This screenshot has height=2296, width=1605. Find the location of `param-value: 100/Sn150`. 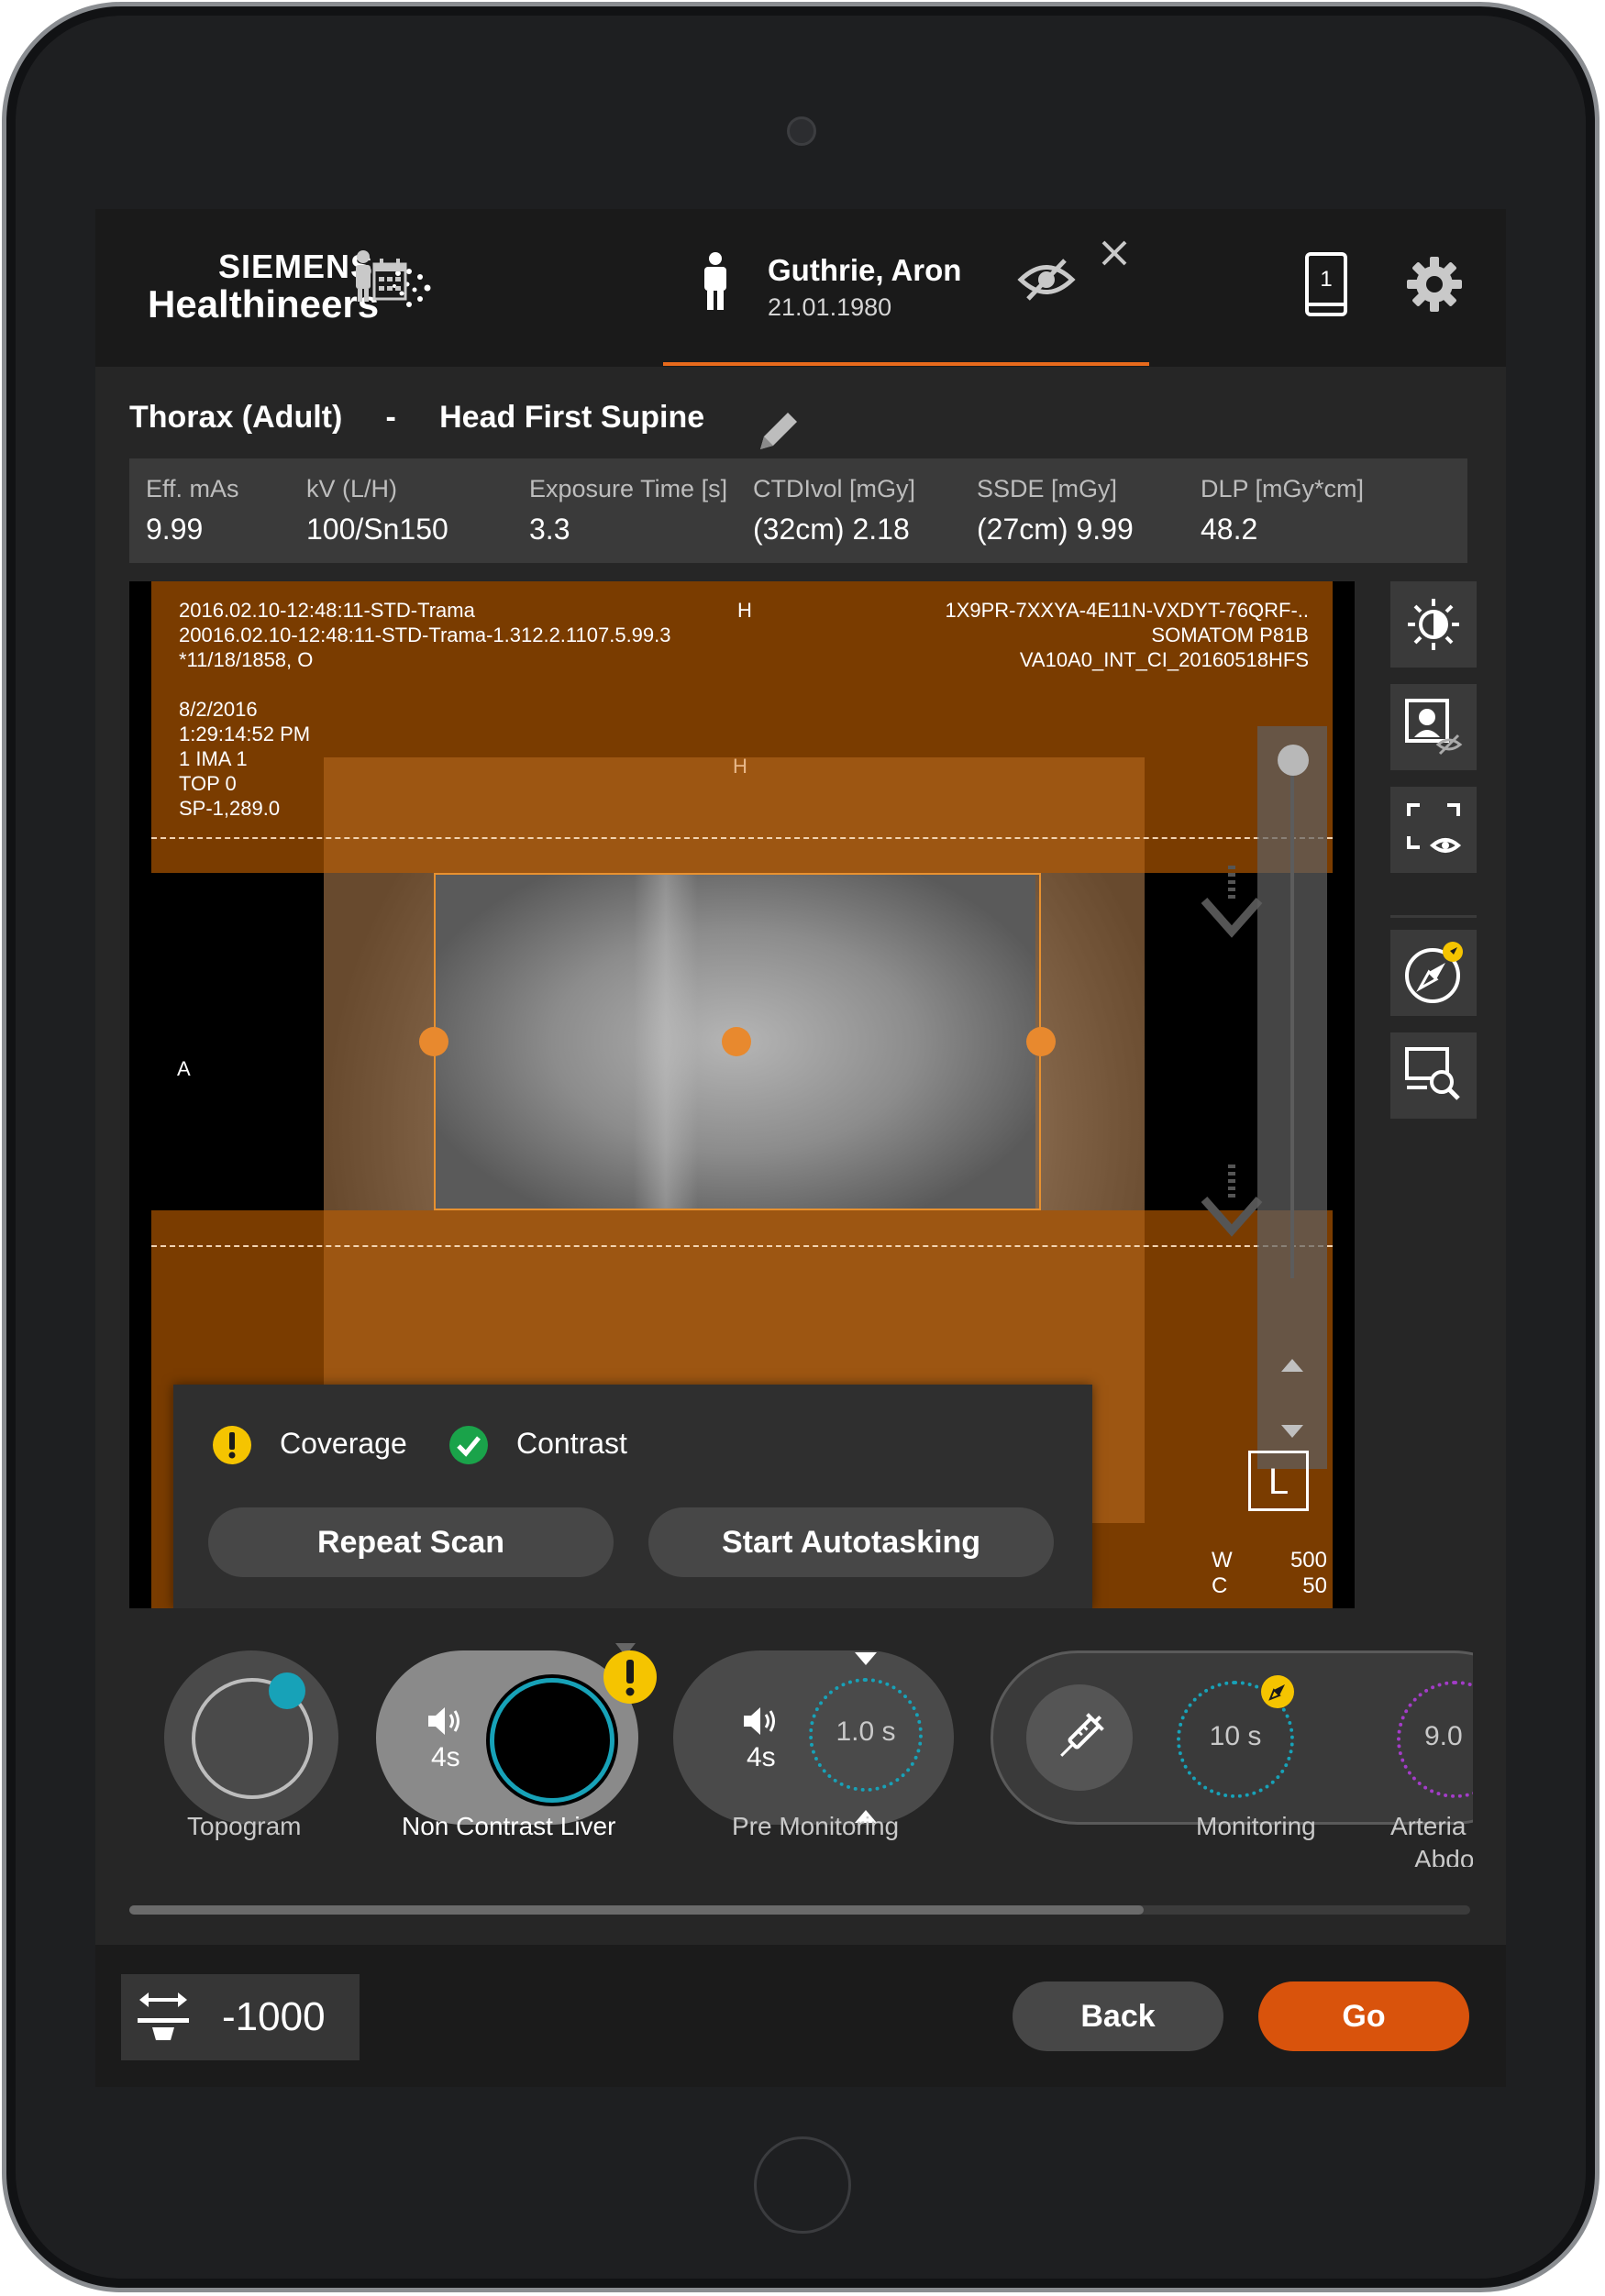

param-value: 100/Sn150 is located at coordinates (377, 529).